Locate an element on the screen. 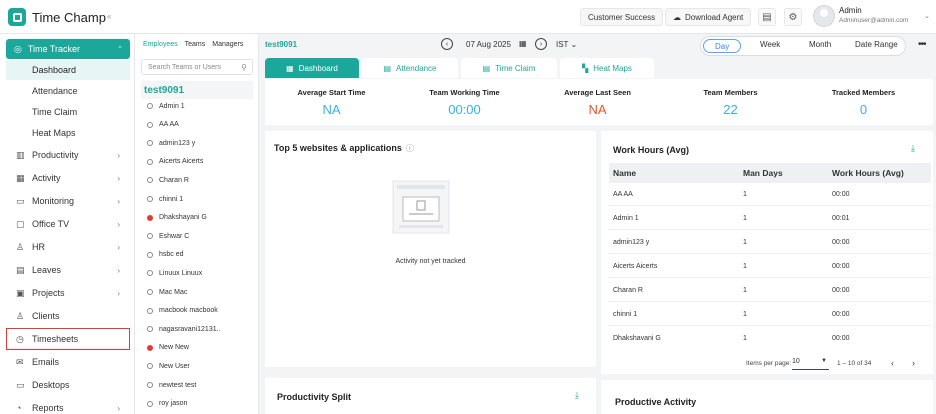 The height and width of the screenshot is (414, 936). stat-team-members: Team Members 22 is located at coordinates (730, 102).